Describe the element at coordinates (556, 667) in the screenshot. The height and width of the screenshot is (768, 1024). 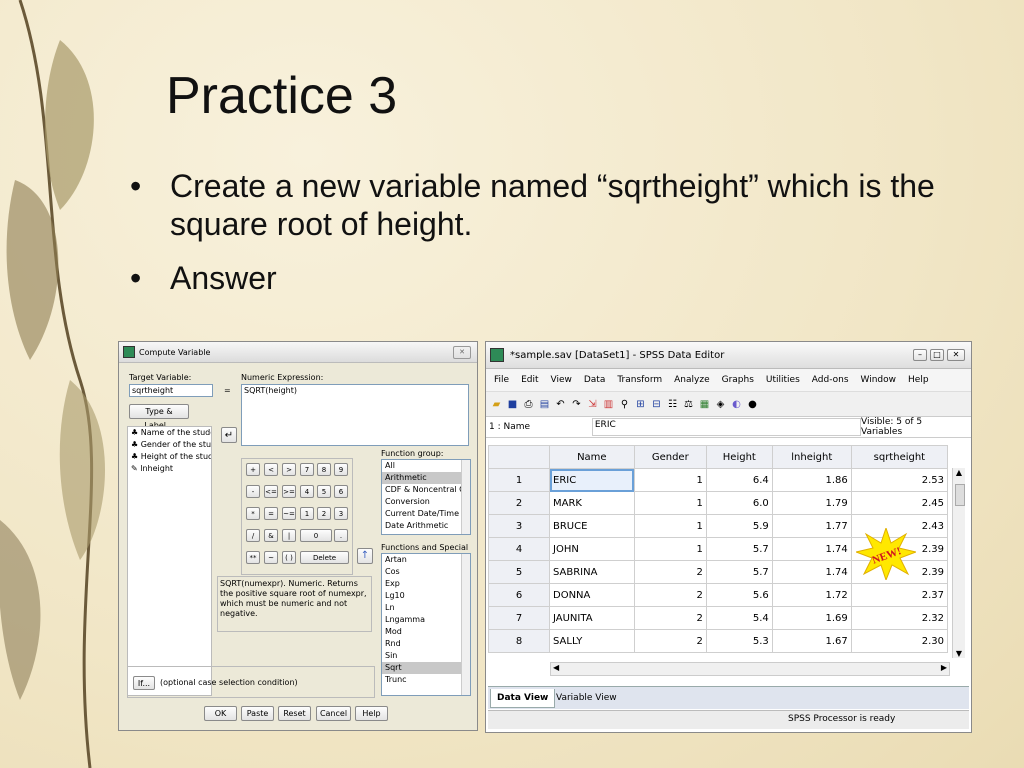
I see `scroll-left-icon: ◀` at that location.